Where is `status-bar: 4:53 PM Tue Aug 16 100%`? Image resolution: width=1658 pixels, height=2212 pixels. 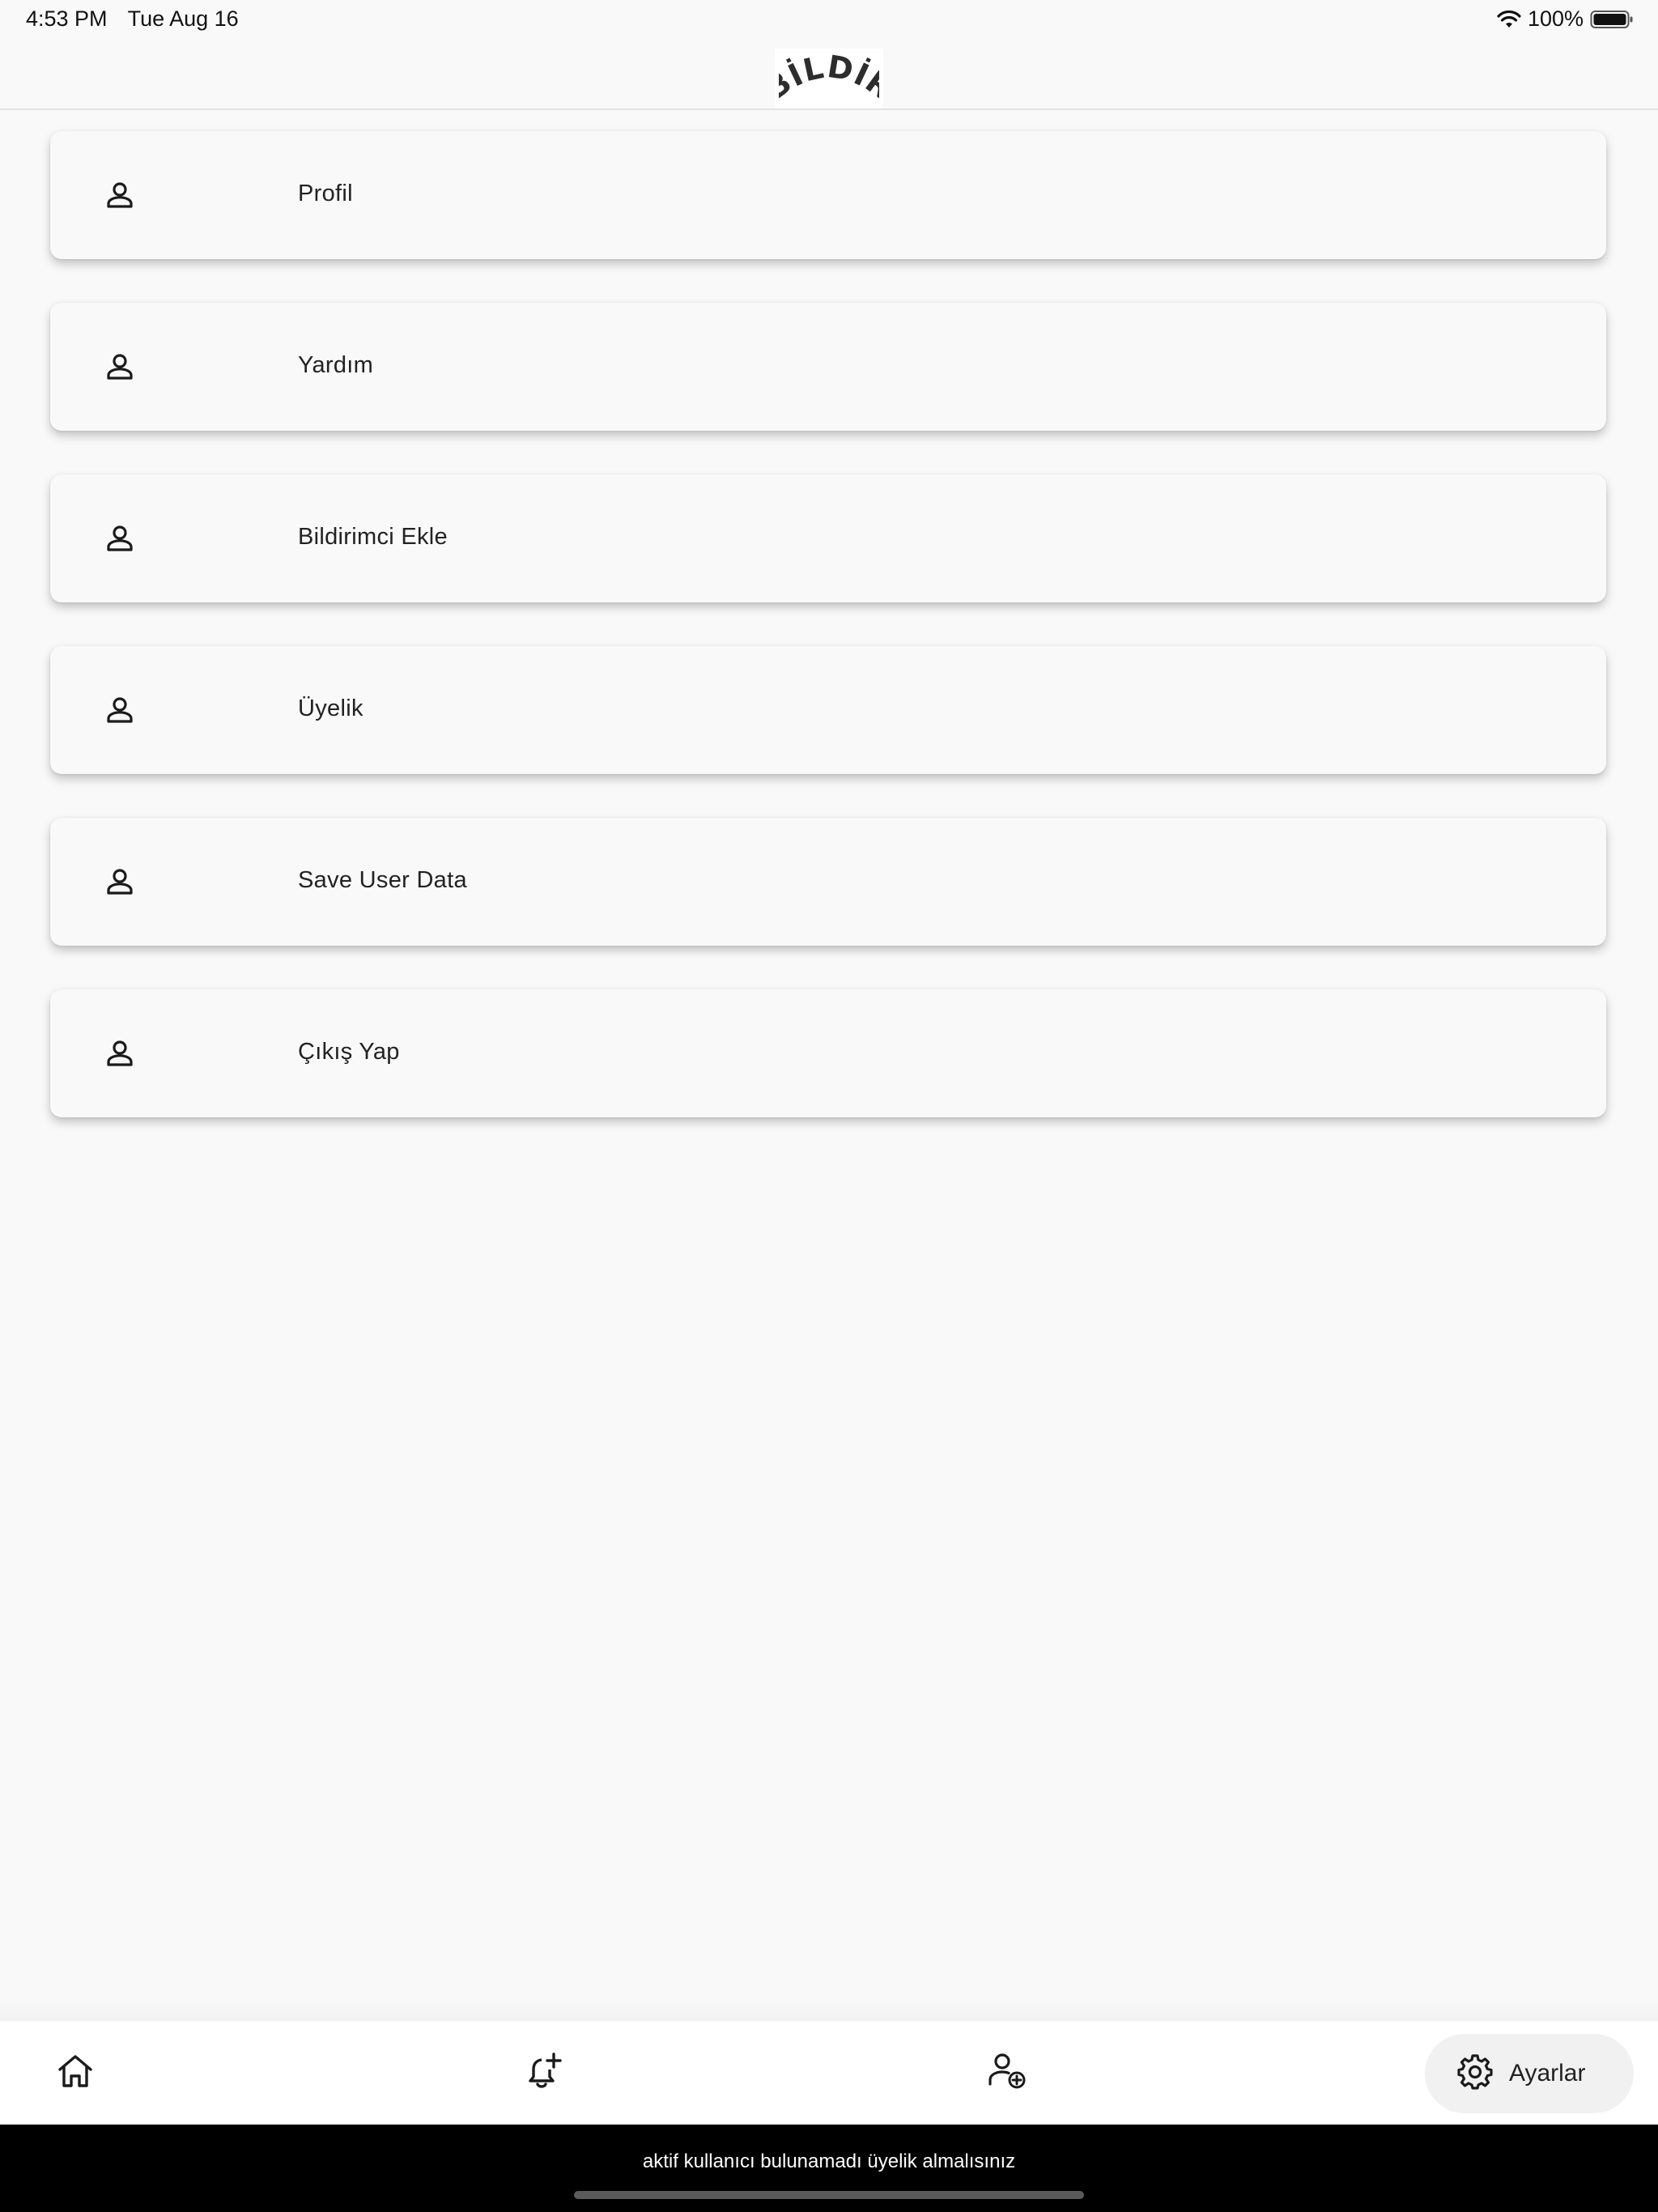 status-bar: 4:53 PM Tue Aug 16 100% is located at coordinates (829, 20).